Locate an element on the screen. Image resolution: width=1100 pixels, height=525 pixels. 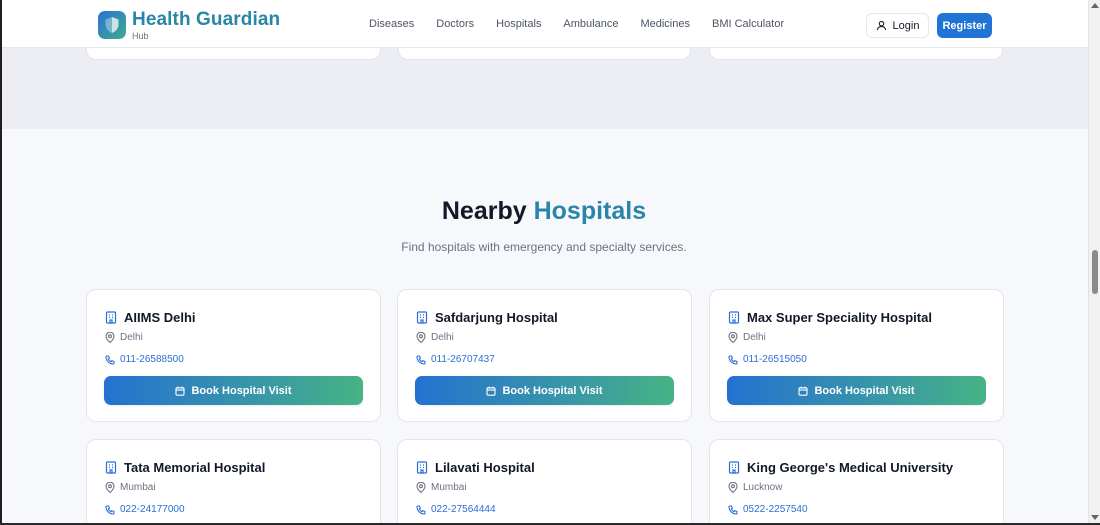
nav-hospitals: Hospitals is located at coordinates (518, 24).